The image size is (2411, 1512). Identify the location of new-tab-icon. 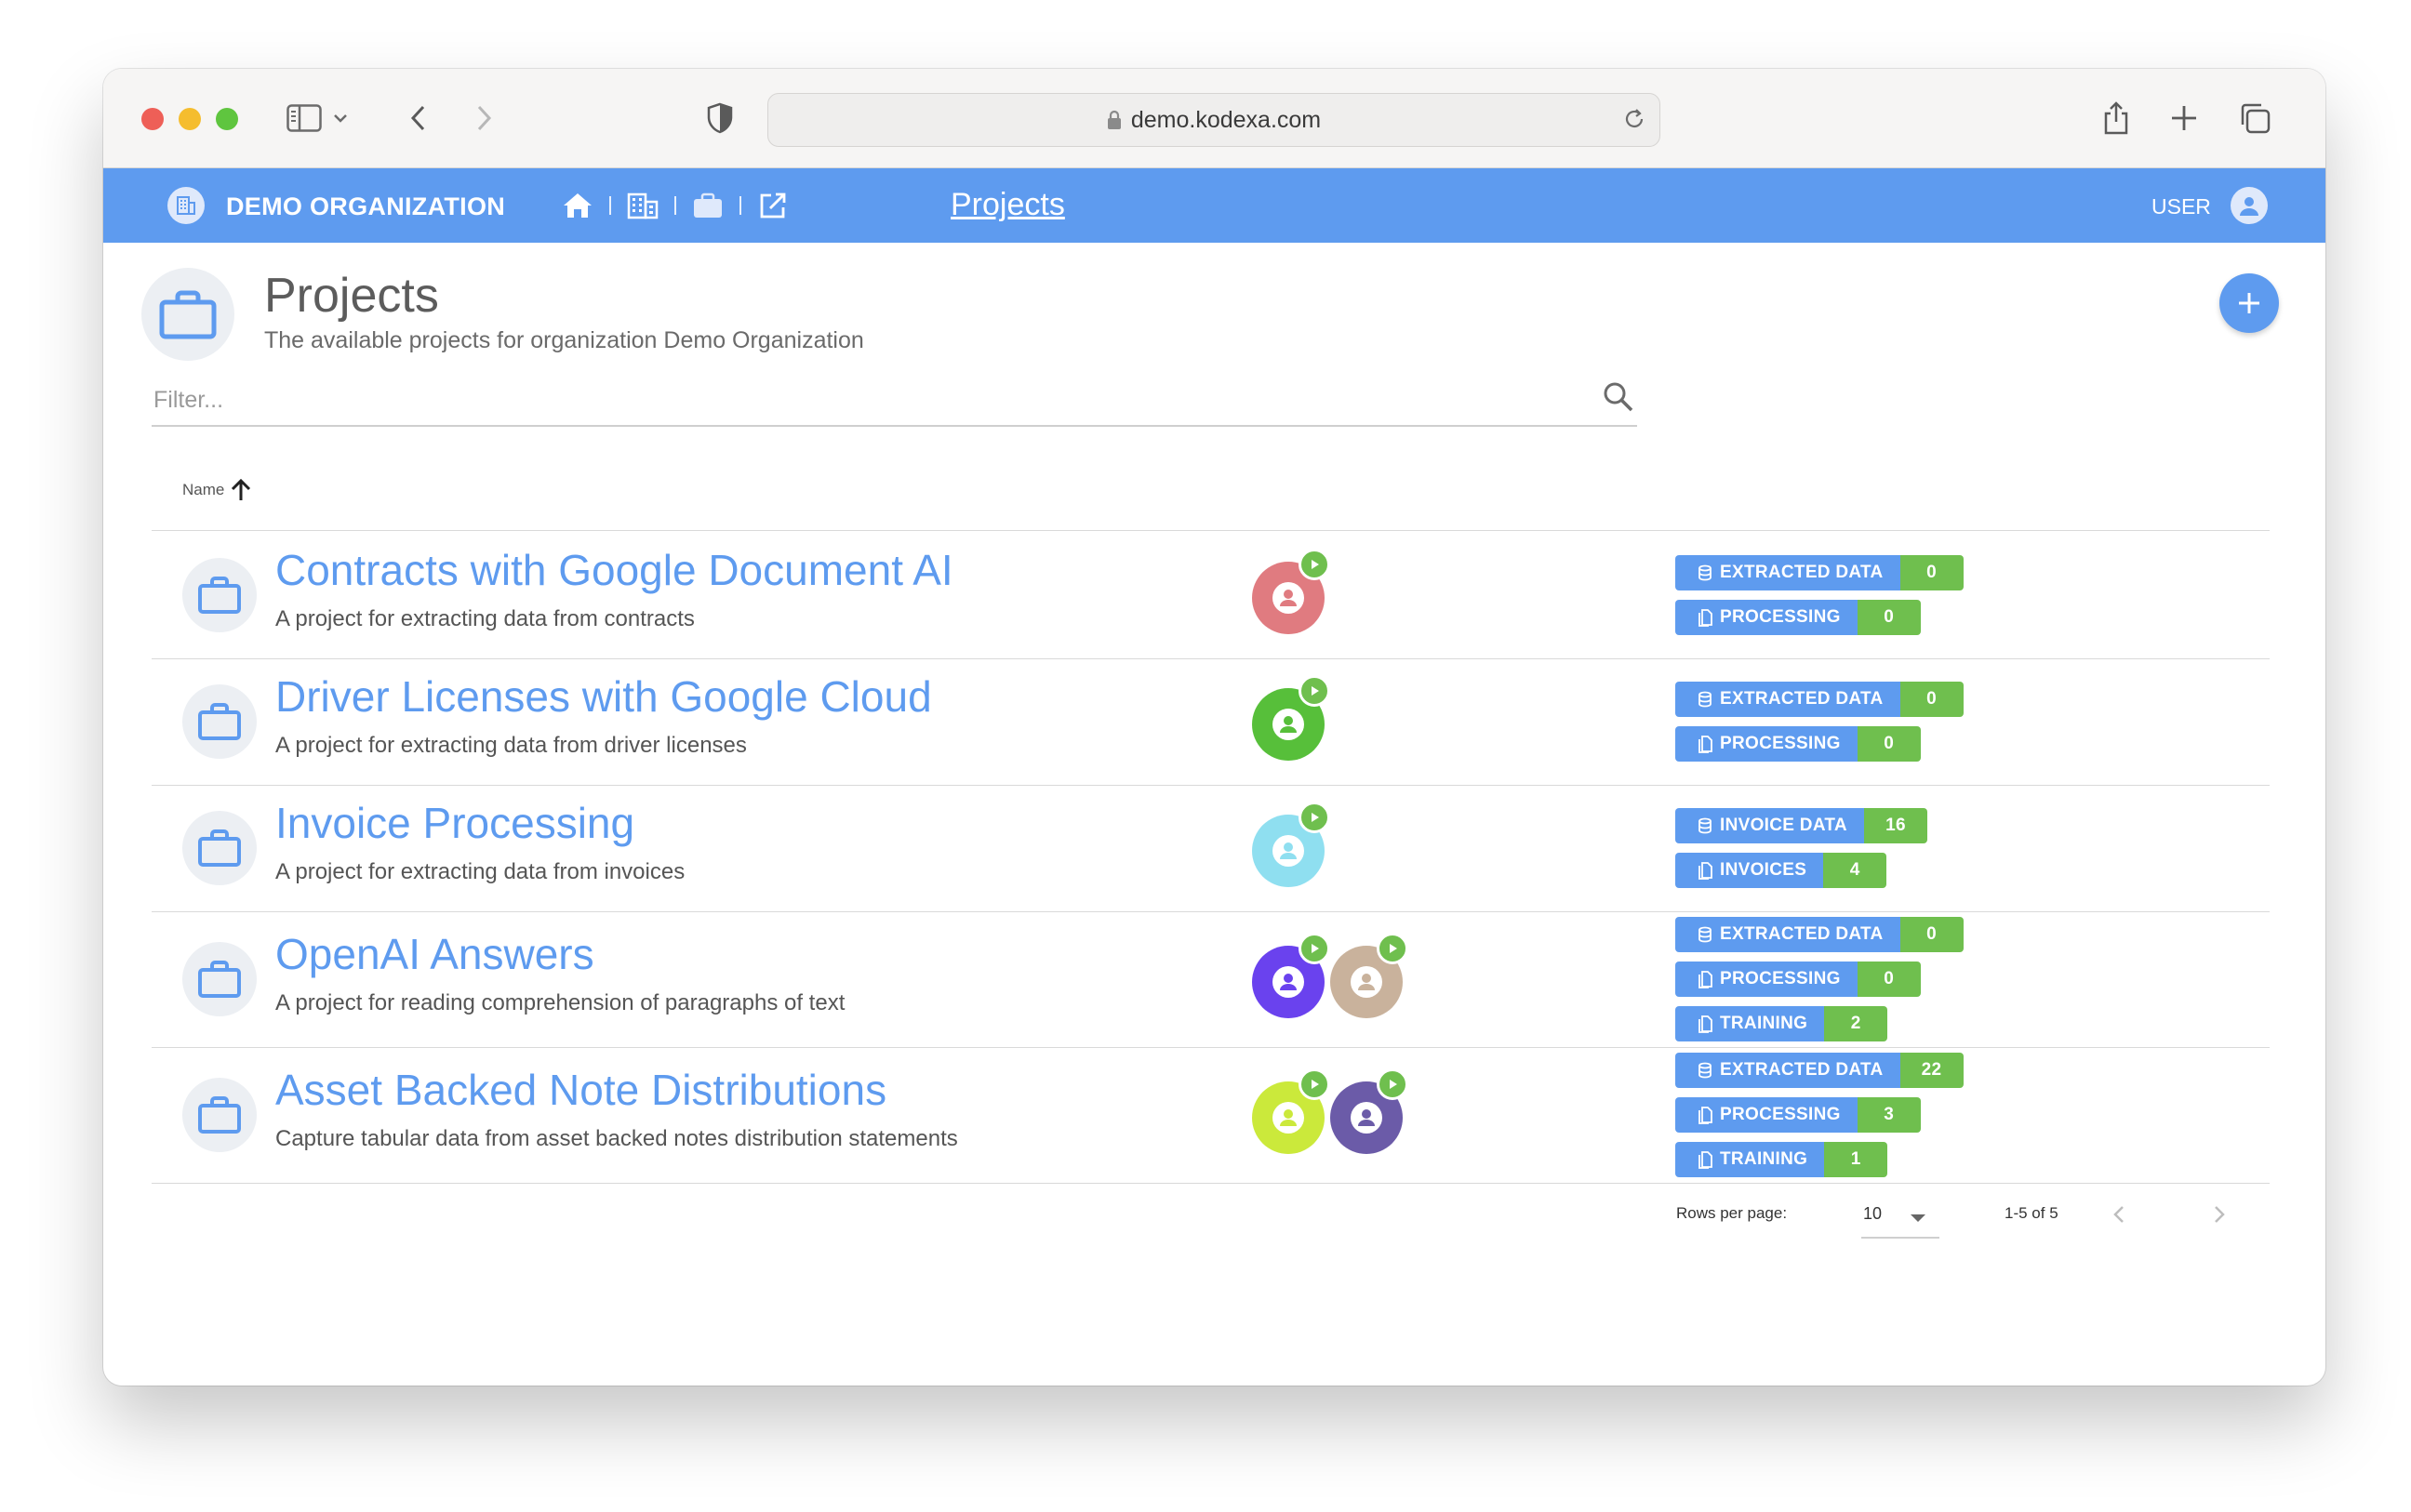
(2184, 118).